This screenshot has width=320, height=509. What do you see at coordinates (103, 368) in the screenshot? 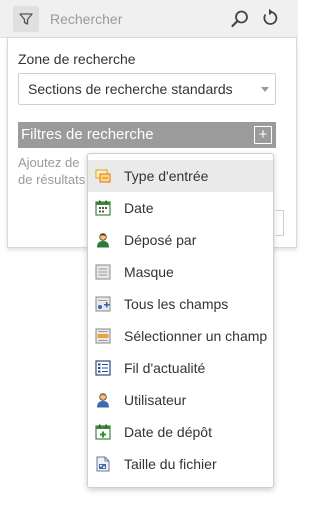
I see `news-feed-icon` at bounding box center [103, 368].